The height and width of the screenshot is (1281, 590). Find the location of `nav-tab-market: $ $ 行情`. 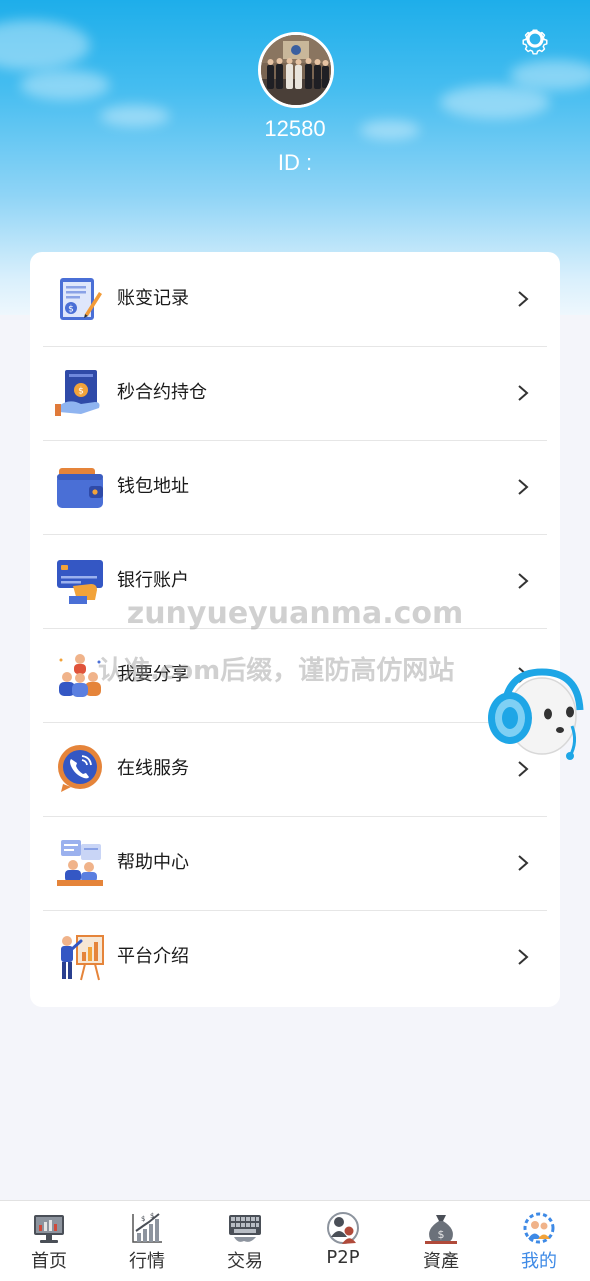

nav-tab-market: $ $ 行情 is located at coordinates (147, 1241).